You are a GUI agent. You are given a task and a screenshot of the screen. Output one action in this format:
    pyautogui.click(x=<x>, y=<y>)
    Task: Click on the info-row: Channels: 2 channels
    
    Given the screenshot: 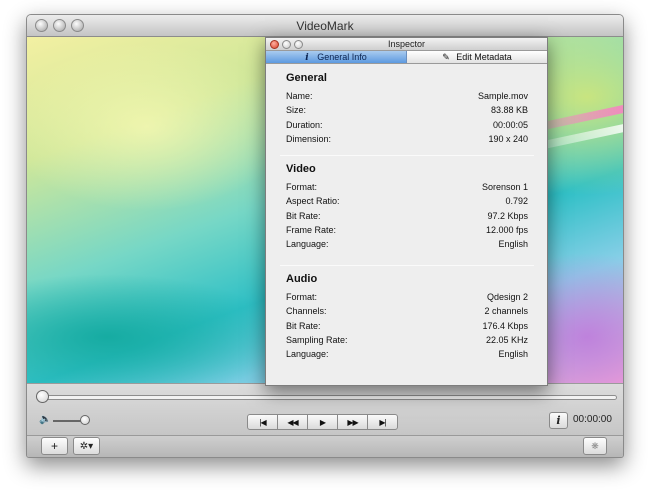 What is the action you would take?
    pyautogui.click(x=407, y=312)
    